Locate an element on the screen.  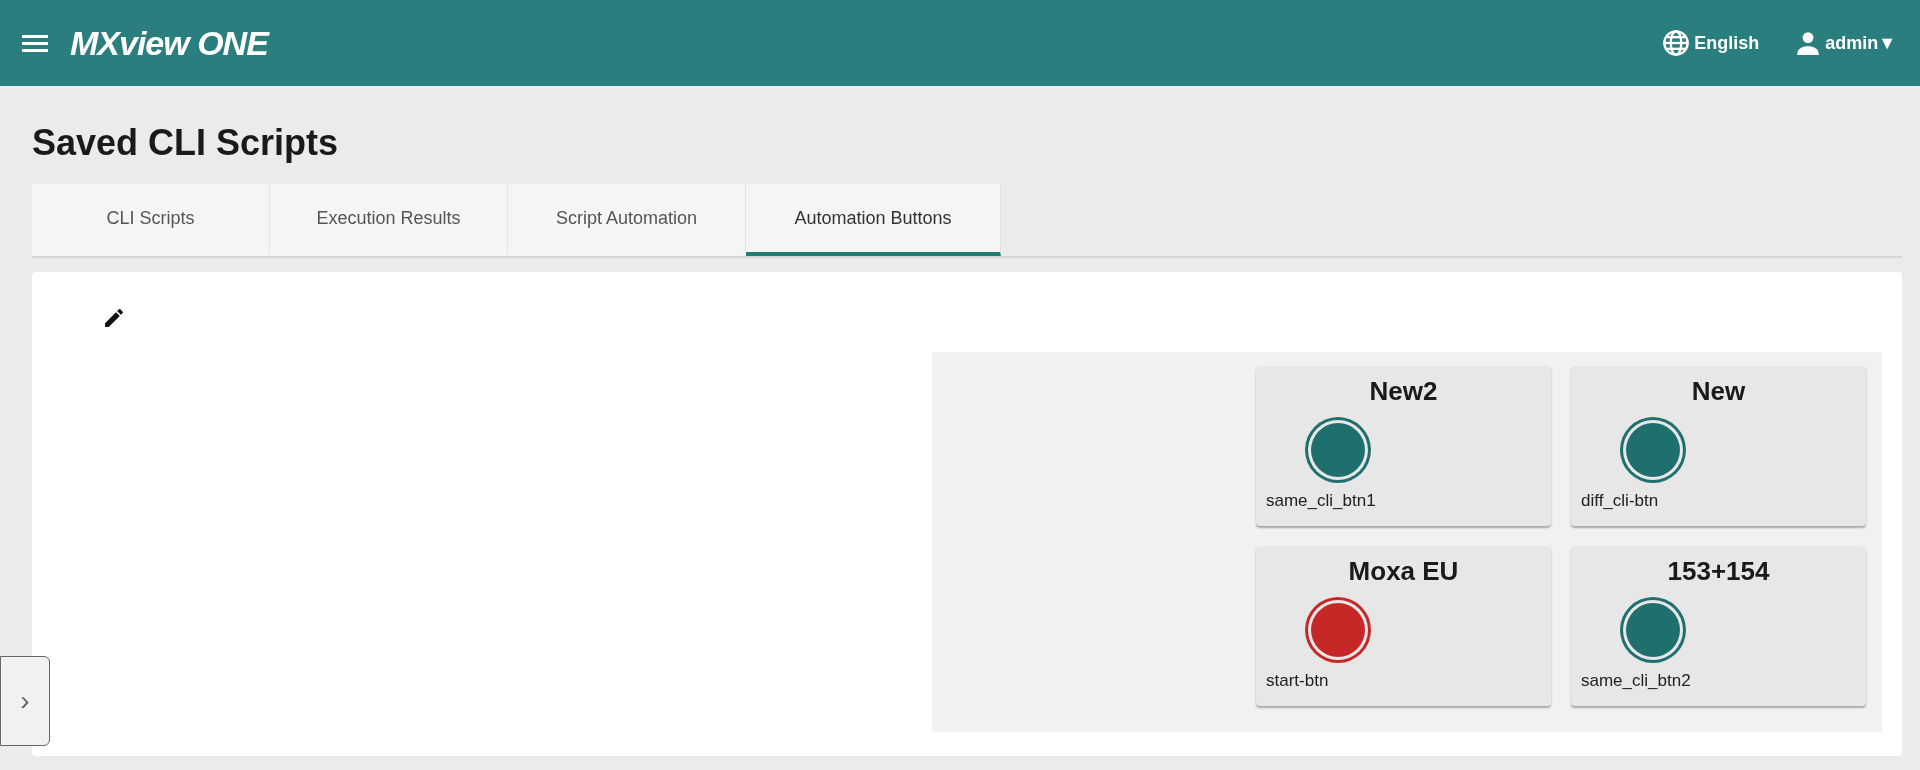
button-title: Moxa EU is located at coordinates (1403, 571).